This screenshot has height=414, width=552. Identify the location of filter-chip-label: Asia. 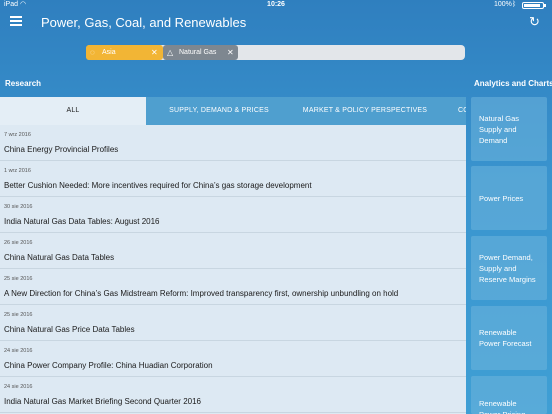
(109, 52).